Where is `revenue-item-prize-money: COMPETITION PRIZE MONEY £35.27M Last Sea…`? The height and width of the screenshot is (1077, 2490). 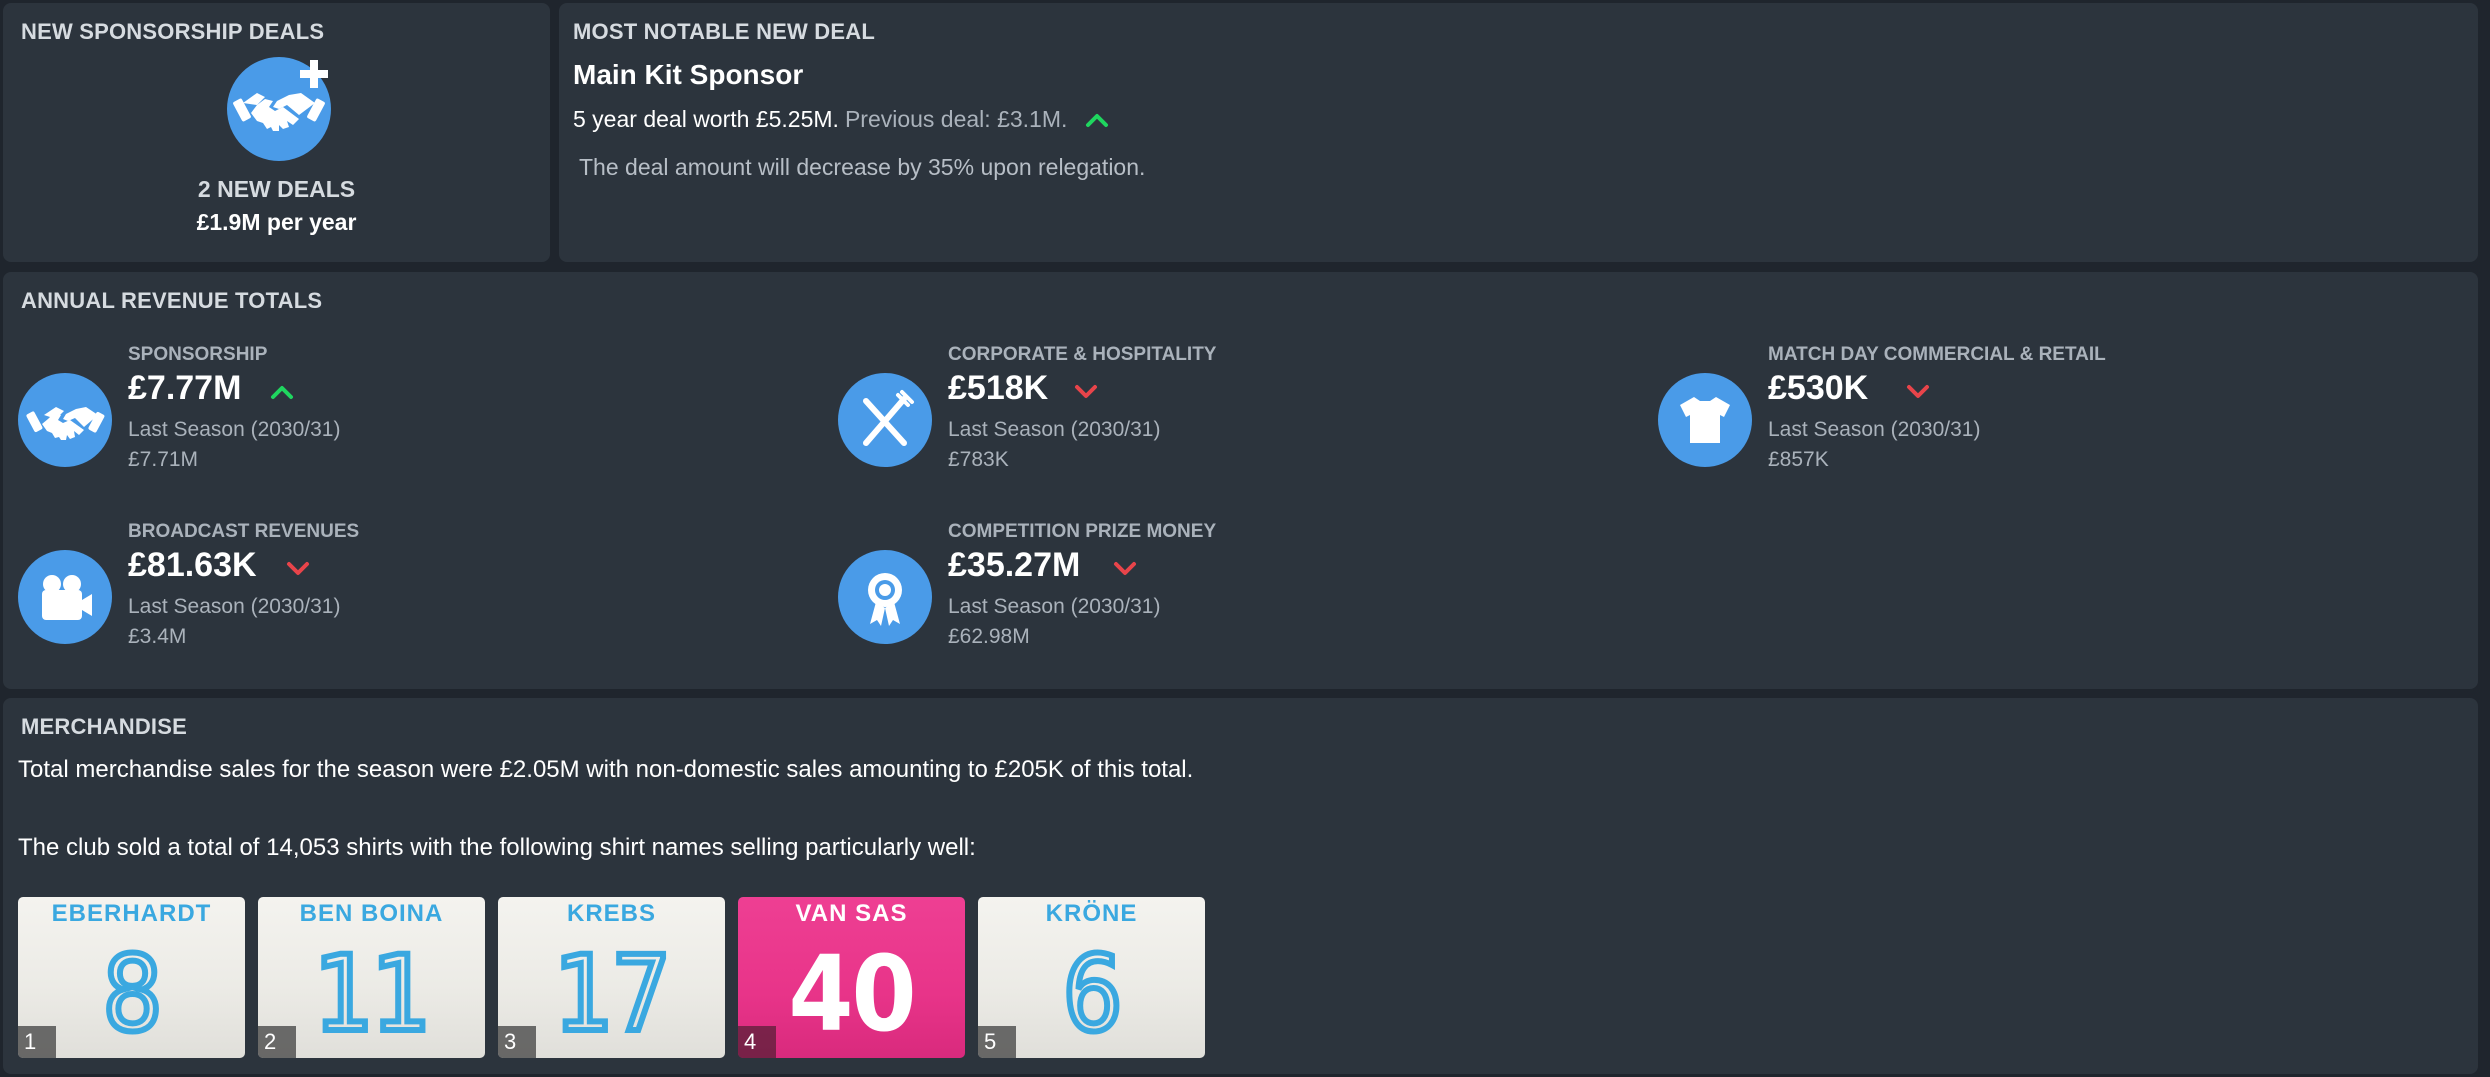
revenue-item-prize-money: COMPETITION PRIZE MONEY £35.27M Last Sea… is located at coordinates (1223, 586).